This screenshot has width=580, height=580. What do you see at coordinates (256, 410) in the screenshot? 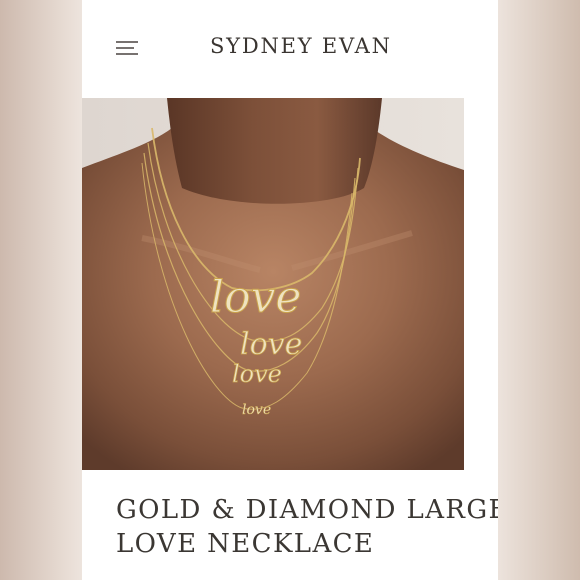
I see `love-charm-tiny: love` at bounding box center [256, 410].